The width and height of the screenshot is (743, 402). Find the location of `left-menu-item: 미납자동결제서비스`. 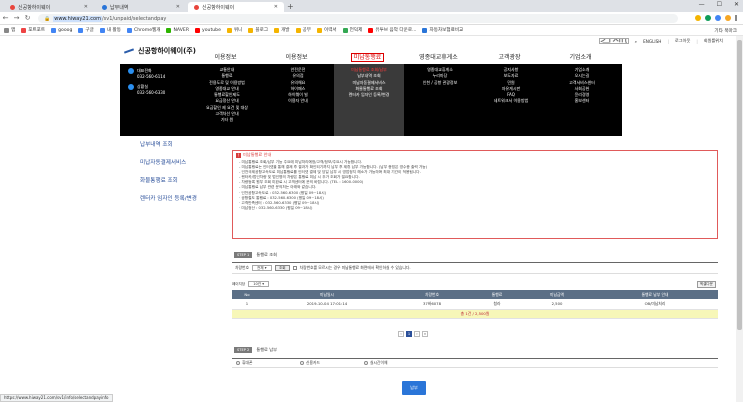

left-menu-item: 미납자동결제서비스 is located at coordinates (168, 162).